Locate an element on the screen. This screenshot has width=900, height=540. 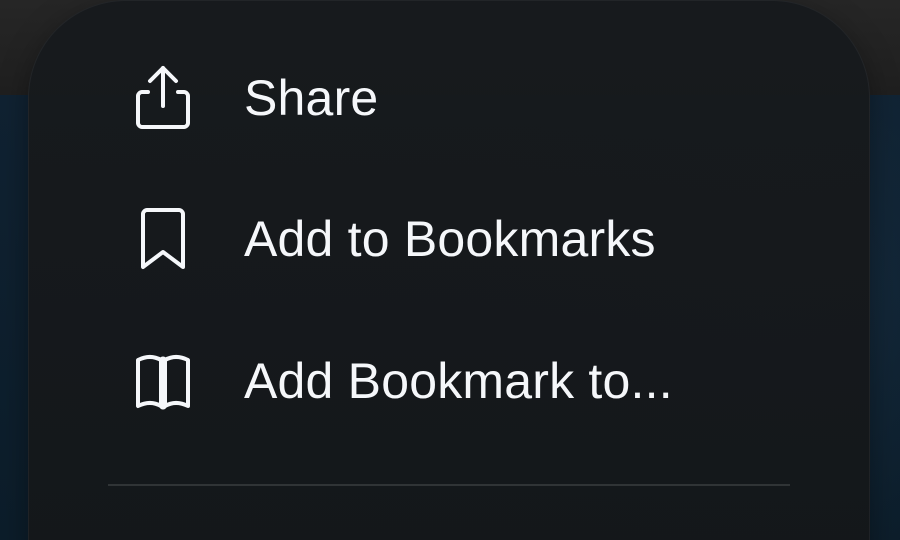
menu-item-label: Share is located at coordinates (311, 98).